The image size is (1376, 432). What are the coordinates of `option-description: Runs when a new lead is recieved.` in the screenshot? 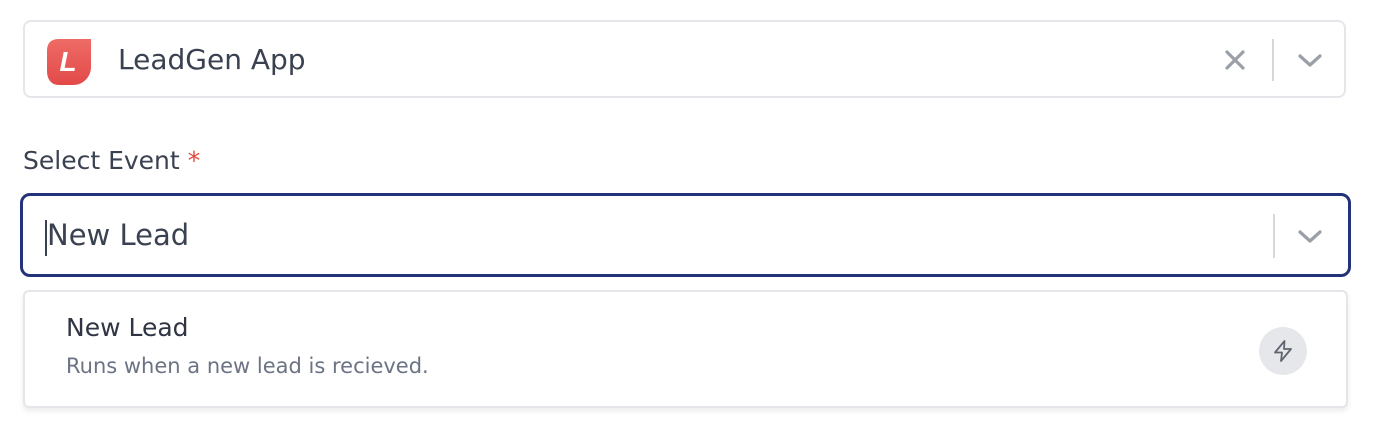 It's located at (247, 366).